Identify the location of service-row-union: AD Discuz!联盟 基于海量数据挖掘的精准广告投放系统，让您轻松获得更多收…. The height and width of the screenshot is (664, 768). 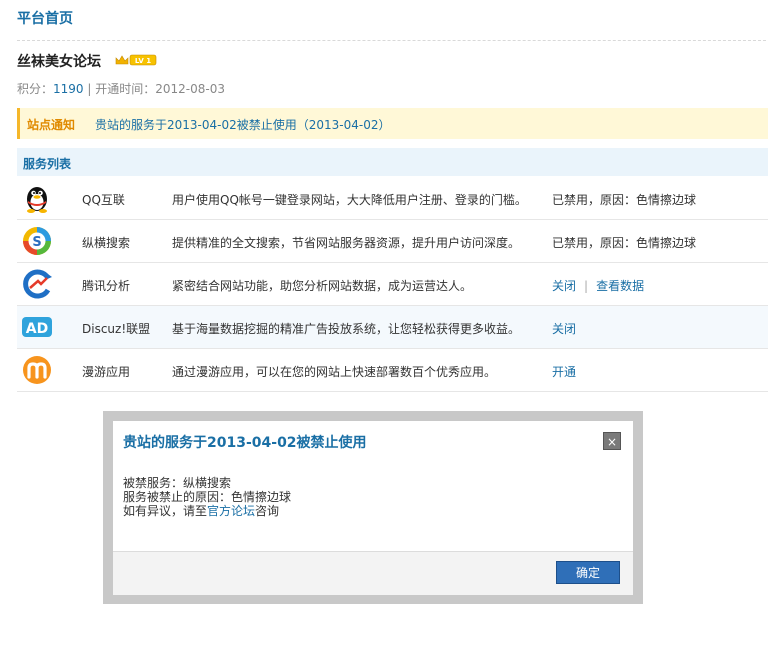
(392, 327).